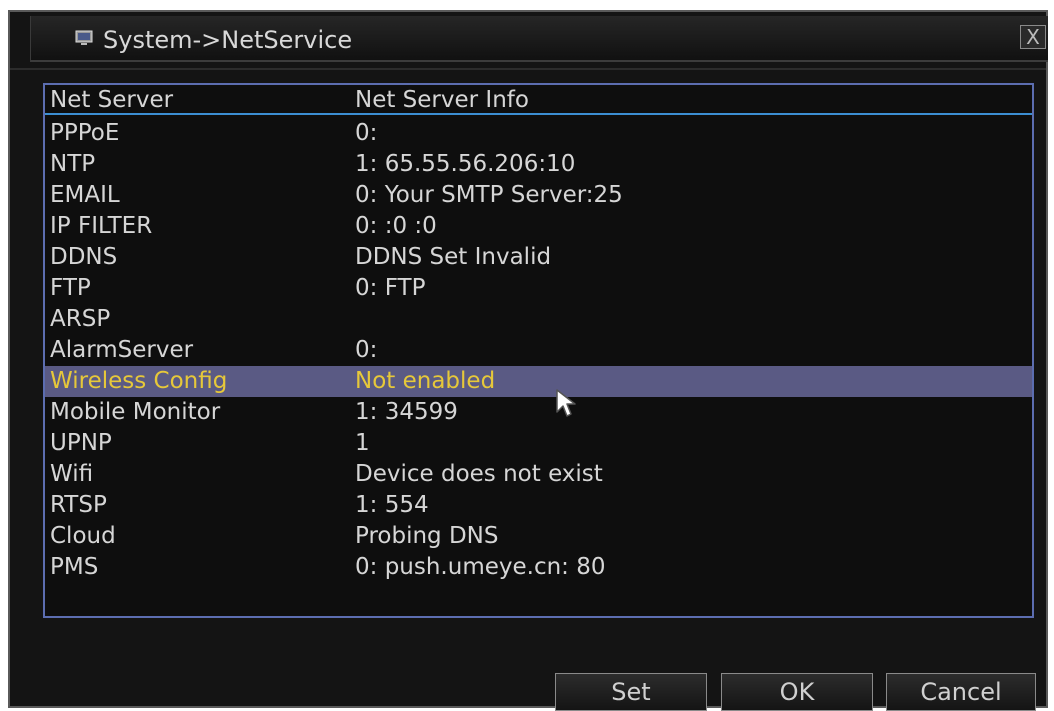 The width and height of the screenshot is (1054, 711). I want to click on net-server-info: 0: :0 :0, so click(396, 226).